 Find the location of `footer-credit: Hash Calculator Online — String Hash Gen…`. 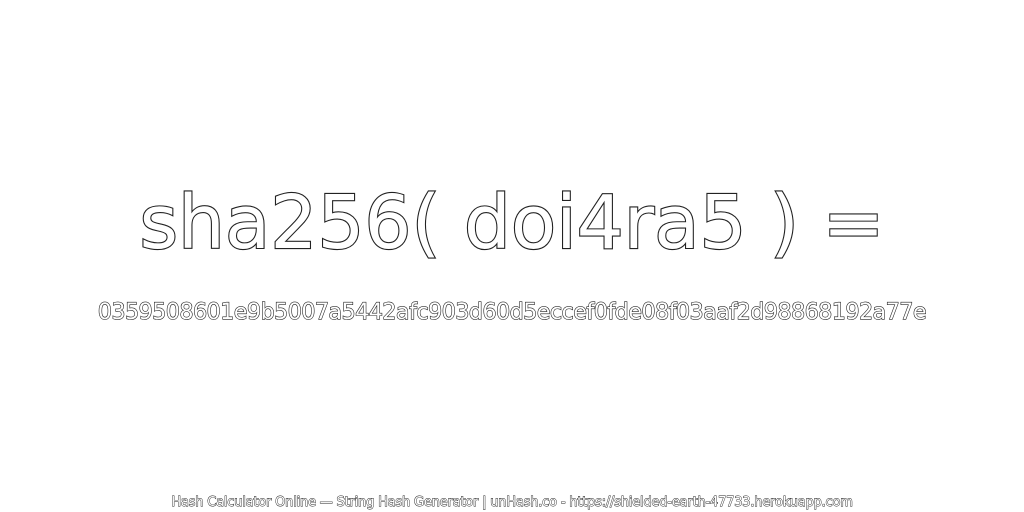

footer-credit: Hash Calculator Online — String Hash Gen… is located at coordinates (512, 503).